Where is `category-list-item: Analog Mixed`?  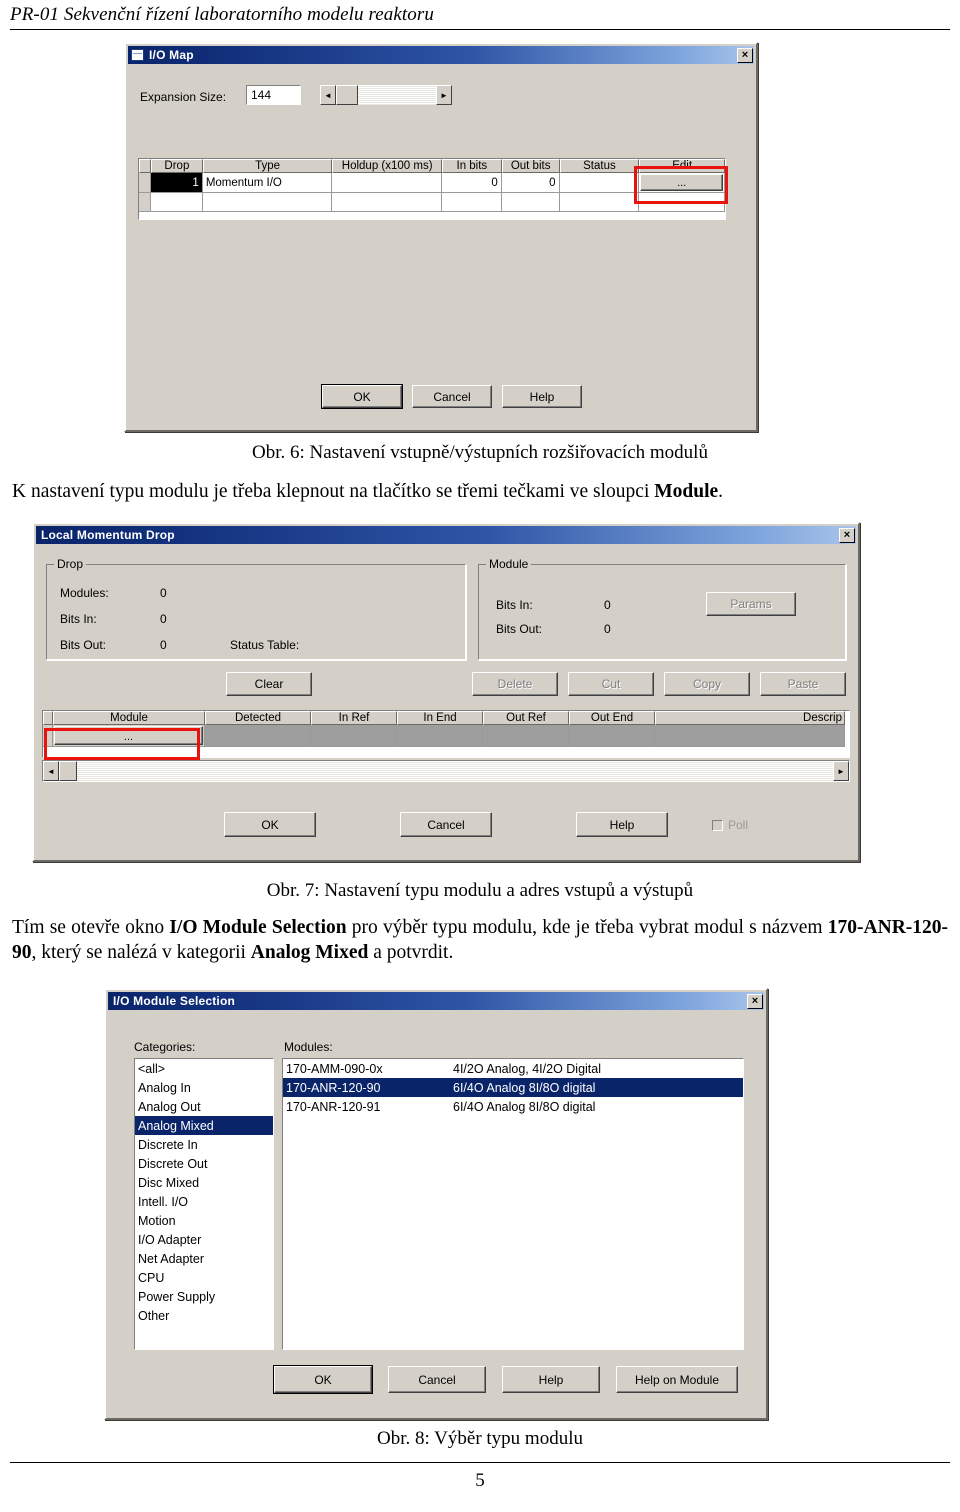 category-list-item: Analog Mixed is located at coordinates (204, 1125).